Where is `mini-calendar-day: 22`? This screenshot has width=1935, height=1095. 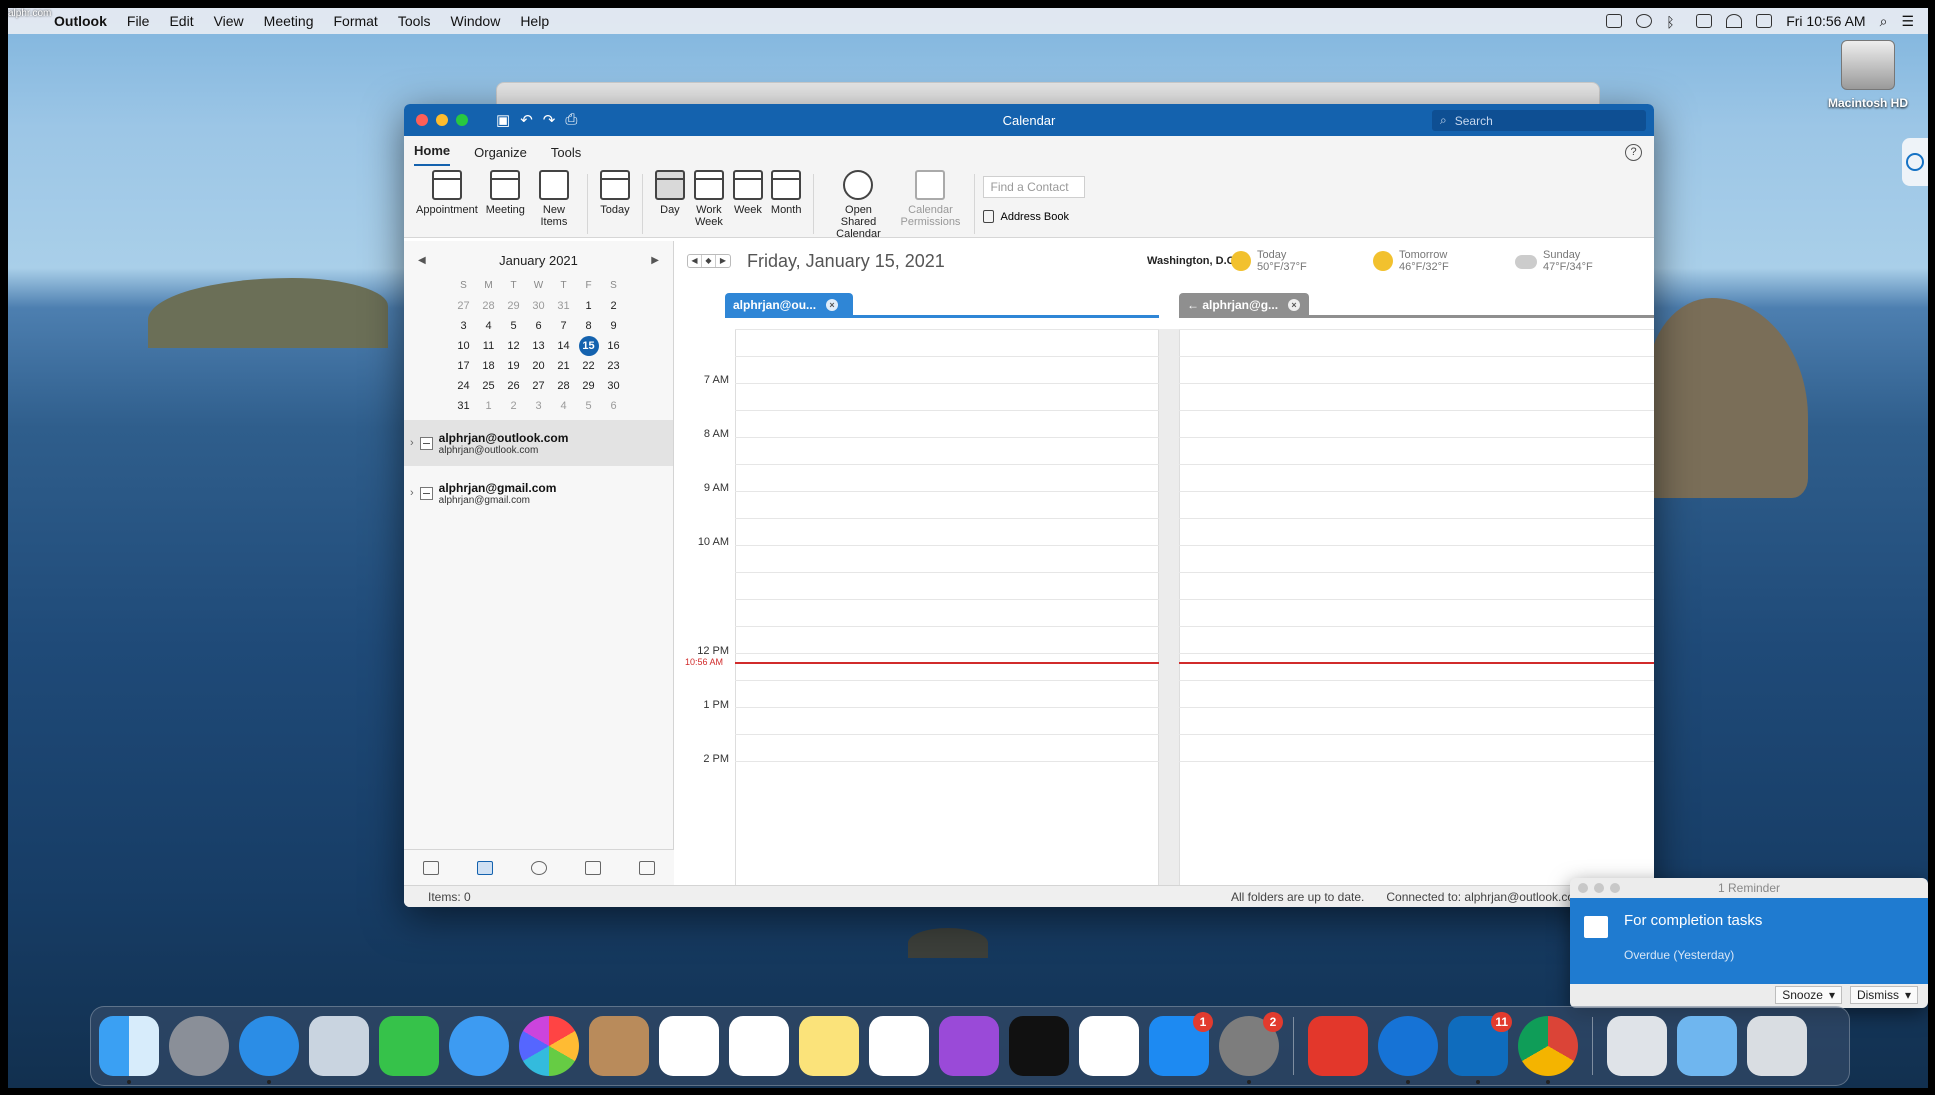
mini-calendar-day: 22 is located at coordinates (588, 366).